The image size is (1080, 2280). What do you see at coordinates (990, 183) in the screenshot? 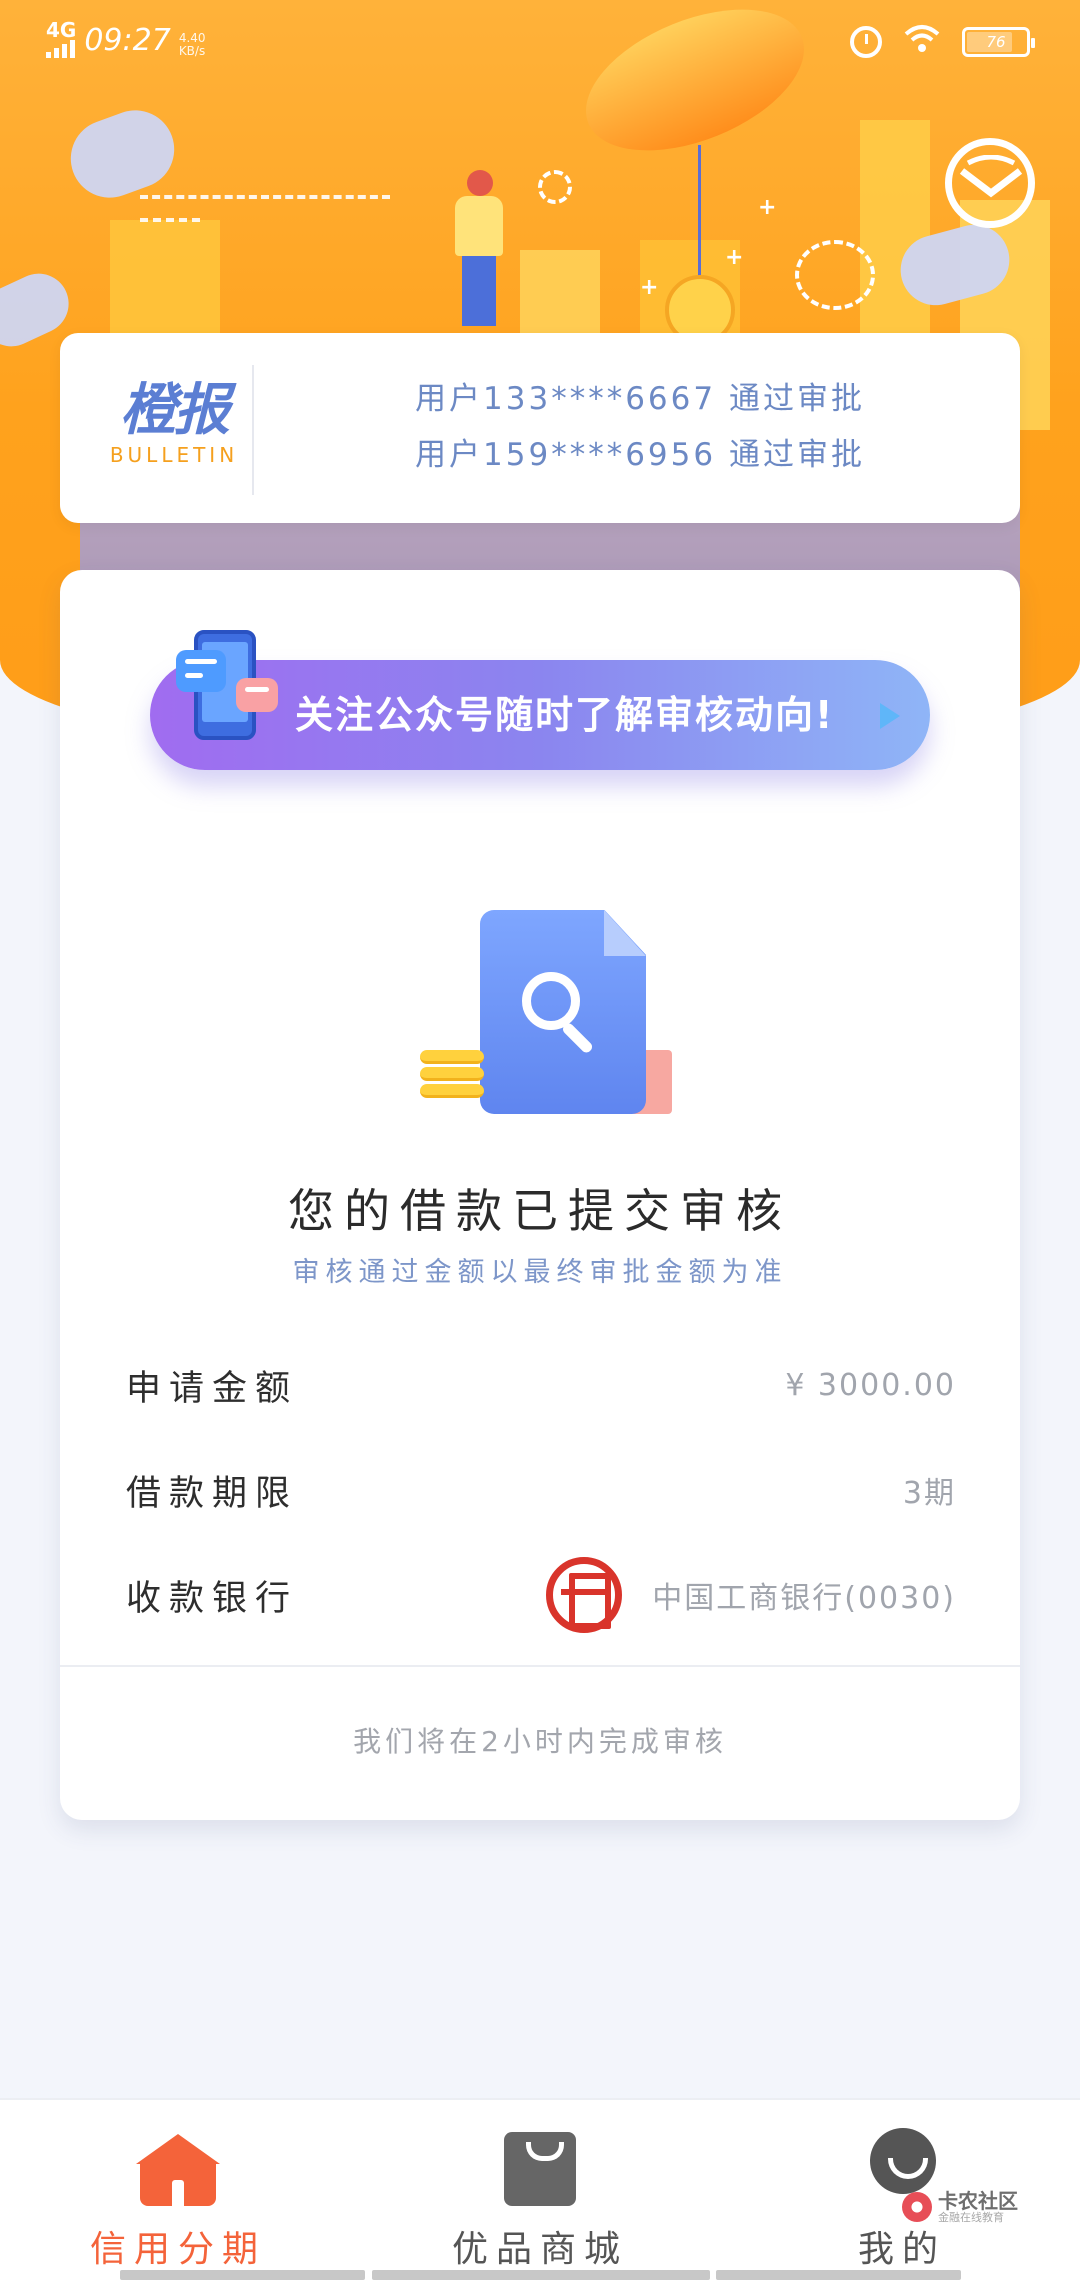
I see `brand-logo-icon` at bounding box center [990, 183].